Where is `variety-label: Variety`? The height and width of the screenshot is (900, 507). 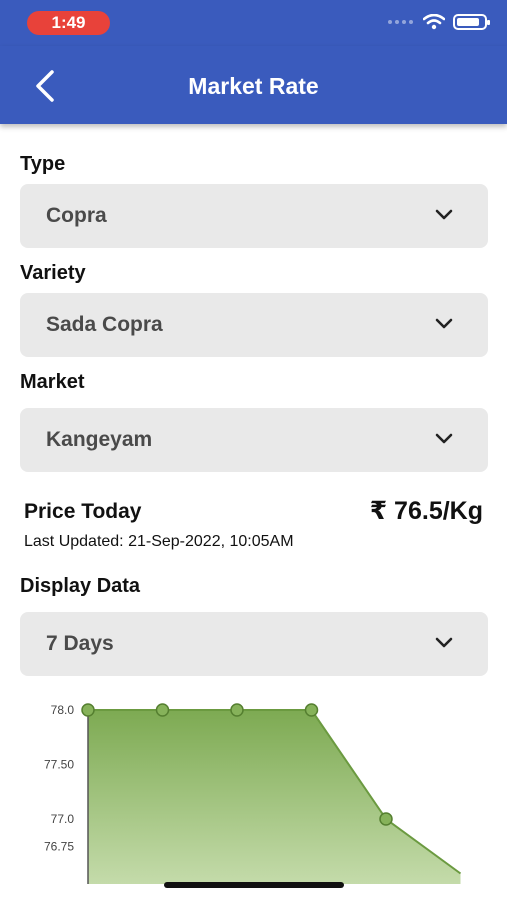
variety-label: Variety is located at coordinates (53, 273).